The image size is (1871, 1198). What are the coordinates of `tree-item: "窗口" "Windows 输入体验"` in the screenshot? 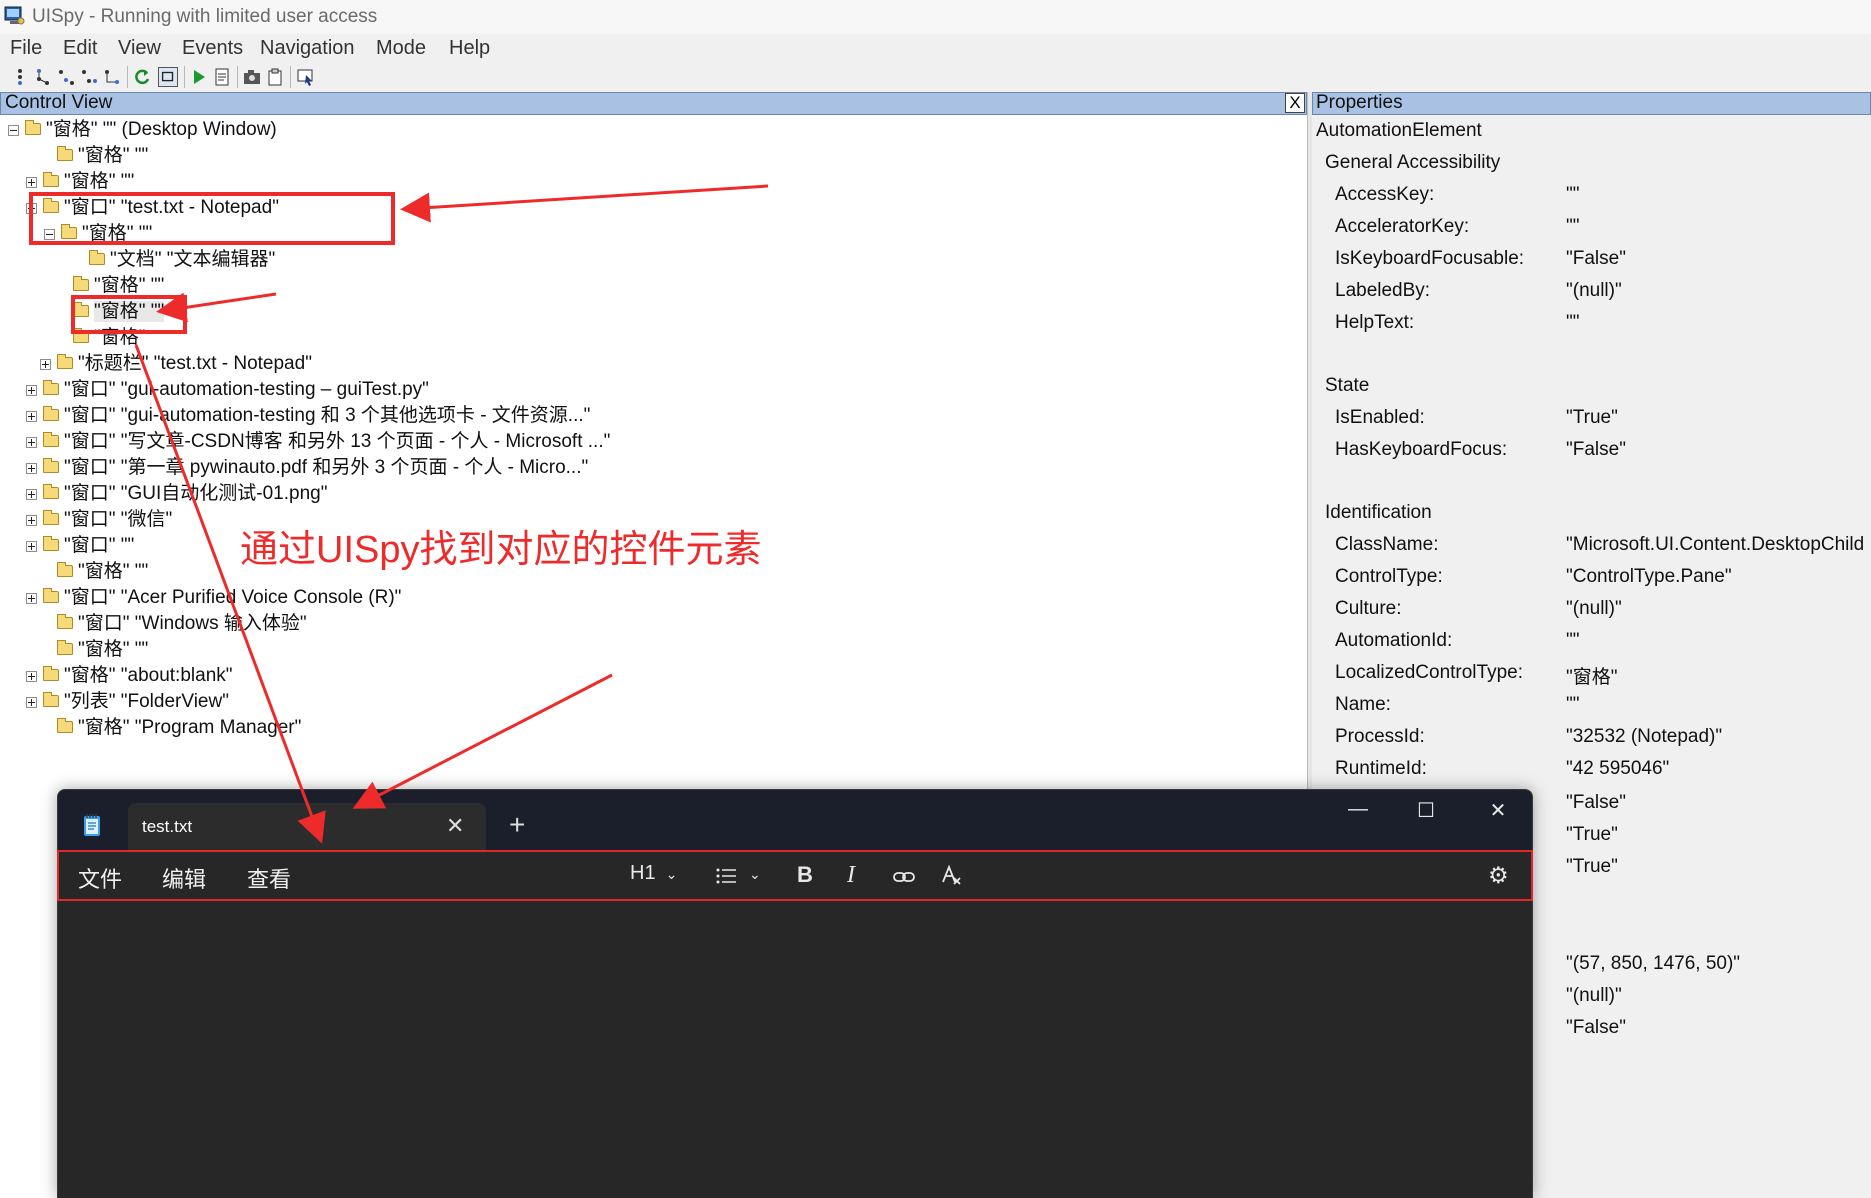 It's located at (173, 624).